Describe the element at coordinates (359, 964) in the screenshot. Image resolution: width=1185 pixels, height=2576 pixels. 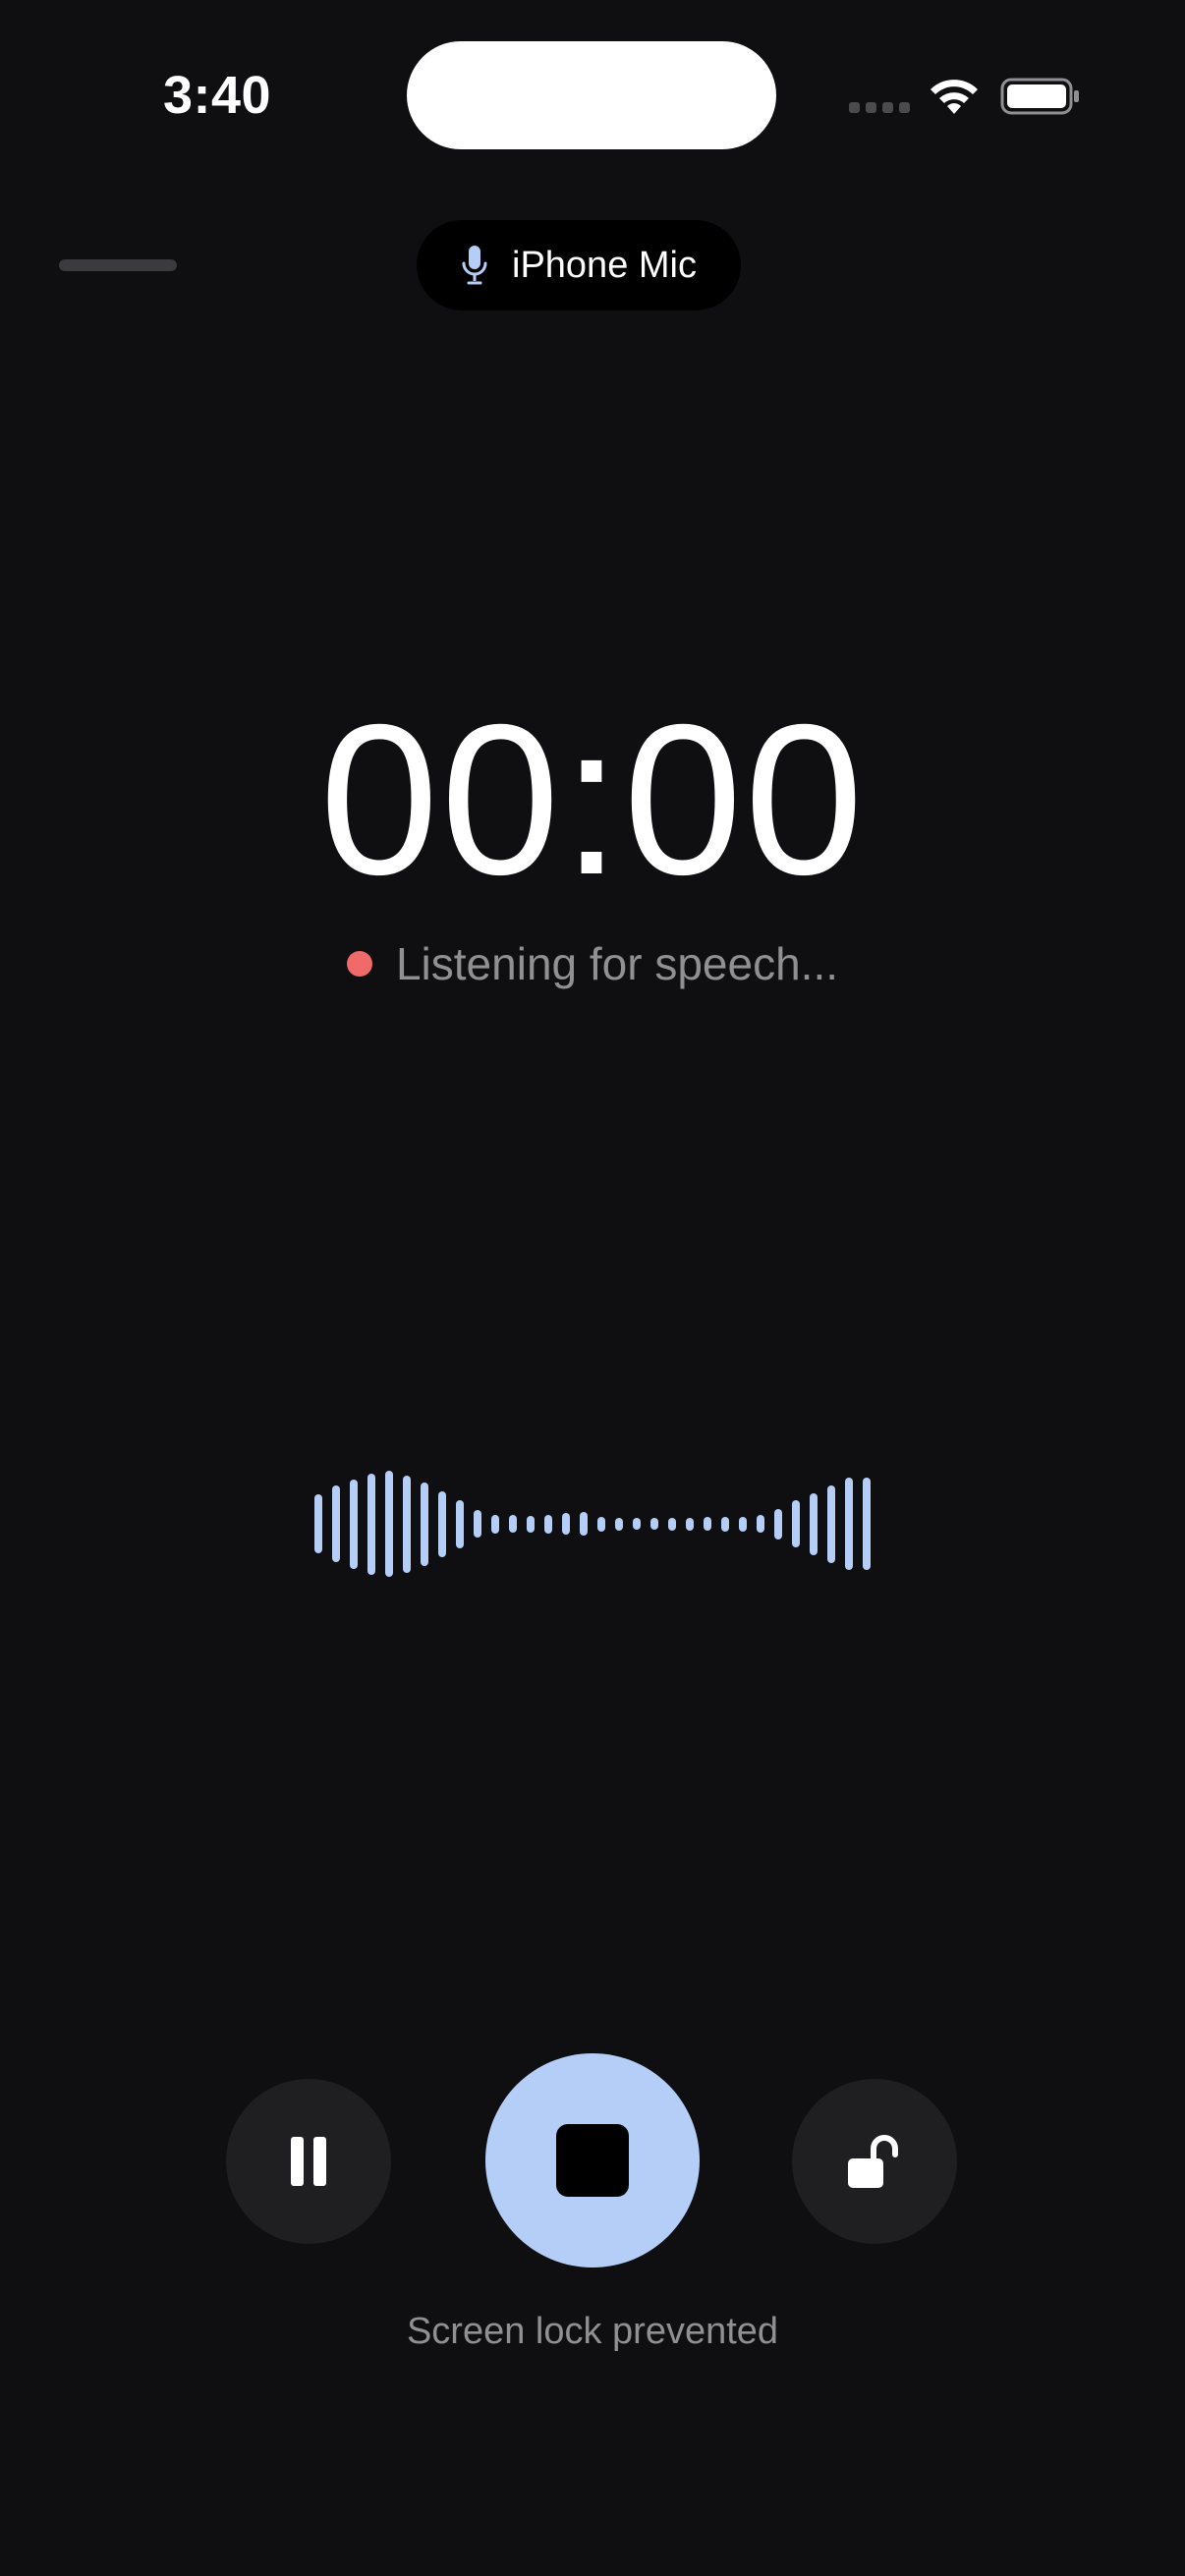
I see `recording-dot-icon` at that location.